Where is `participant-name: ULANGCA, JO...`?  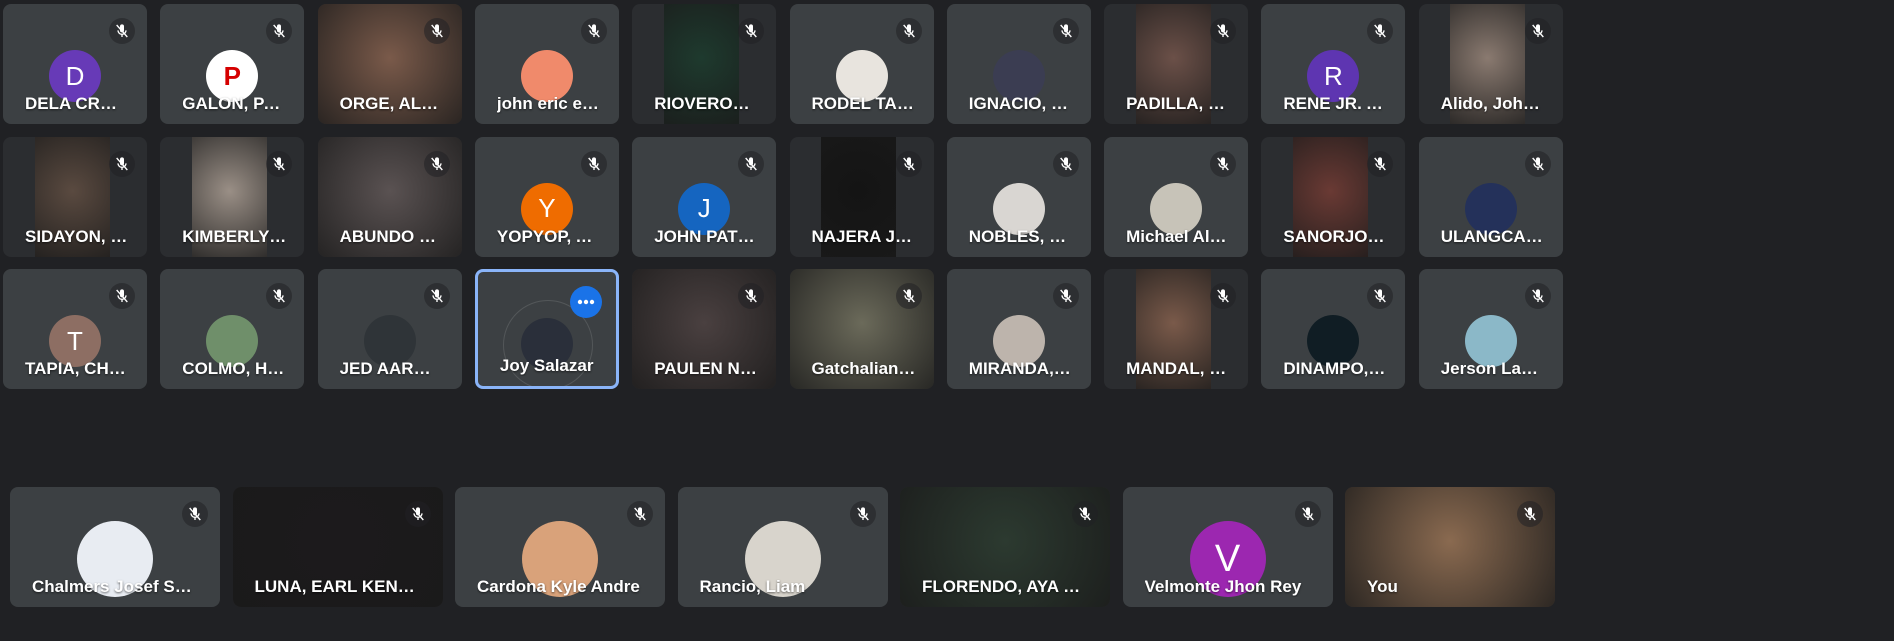
participant-name: ULANGCA, JO... is located at coordinates (1492, 236).